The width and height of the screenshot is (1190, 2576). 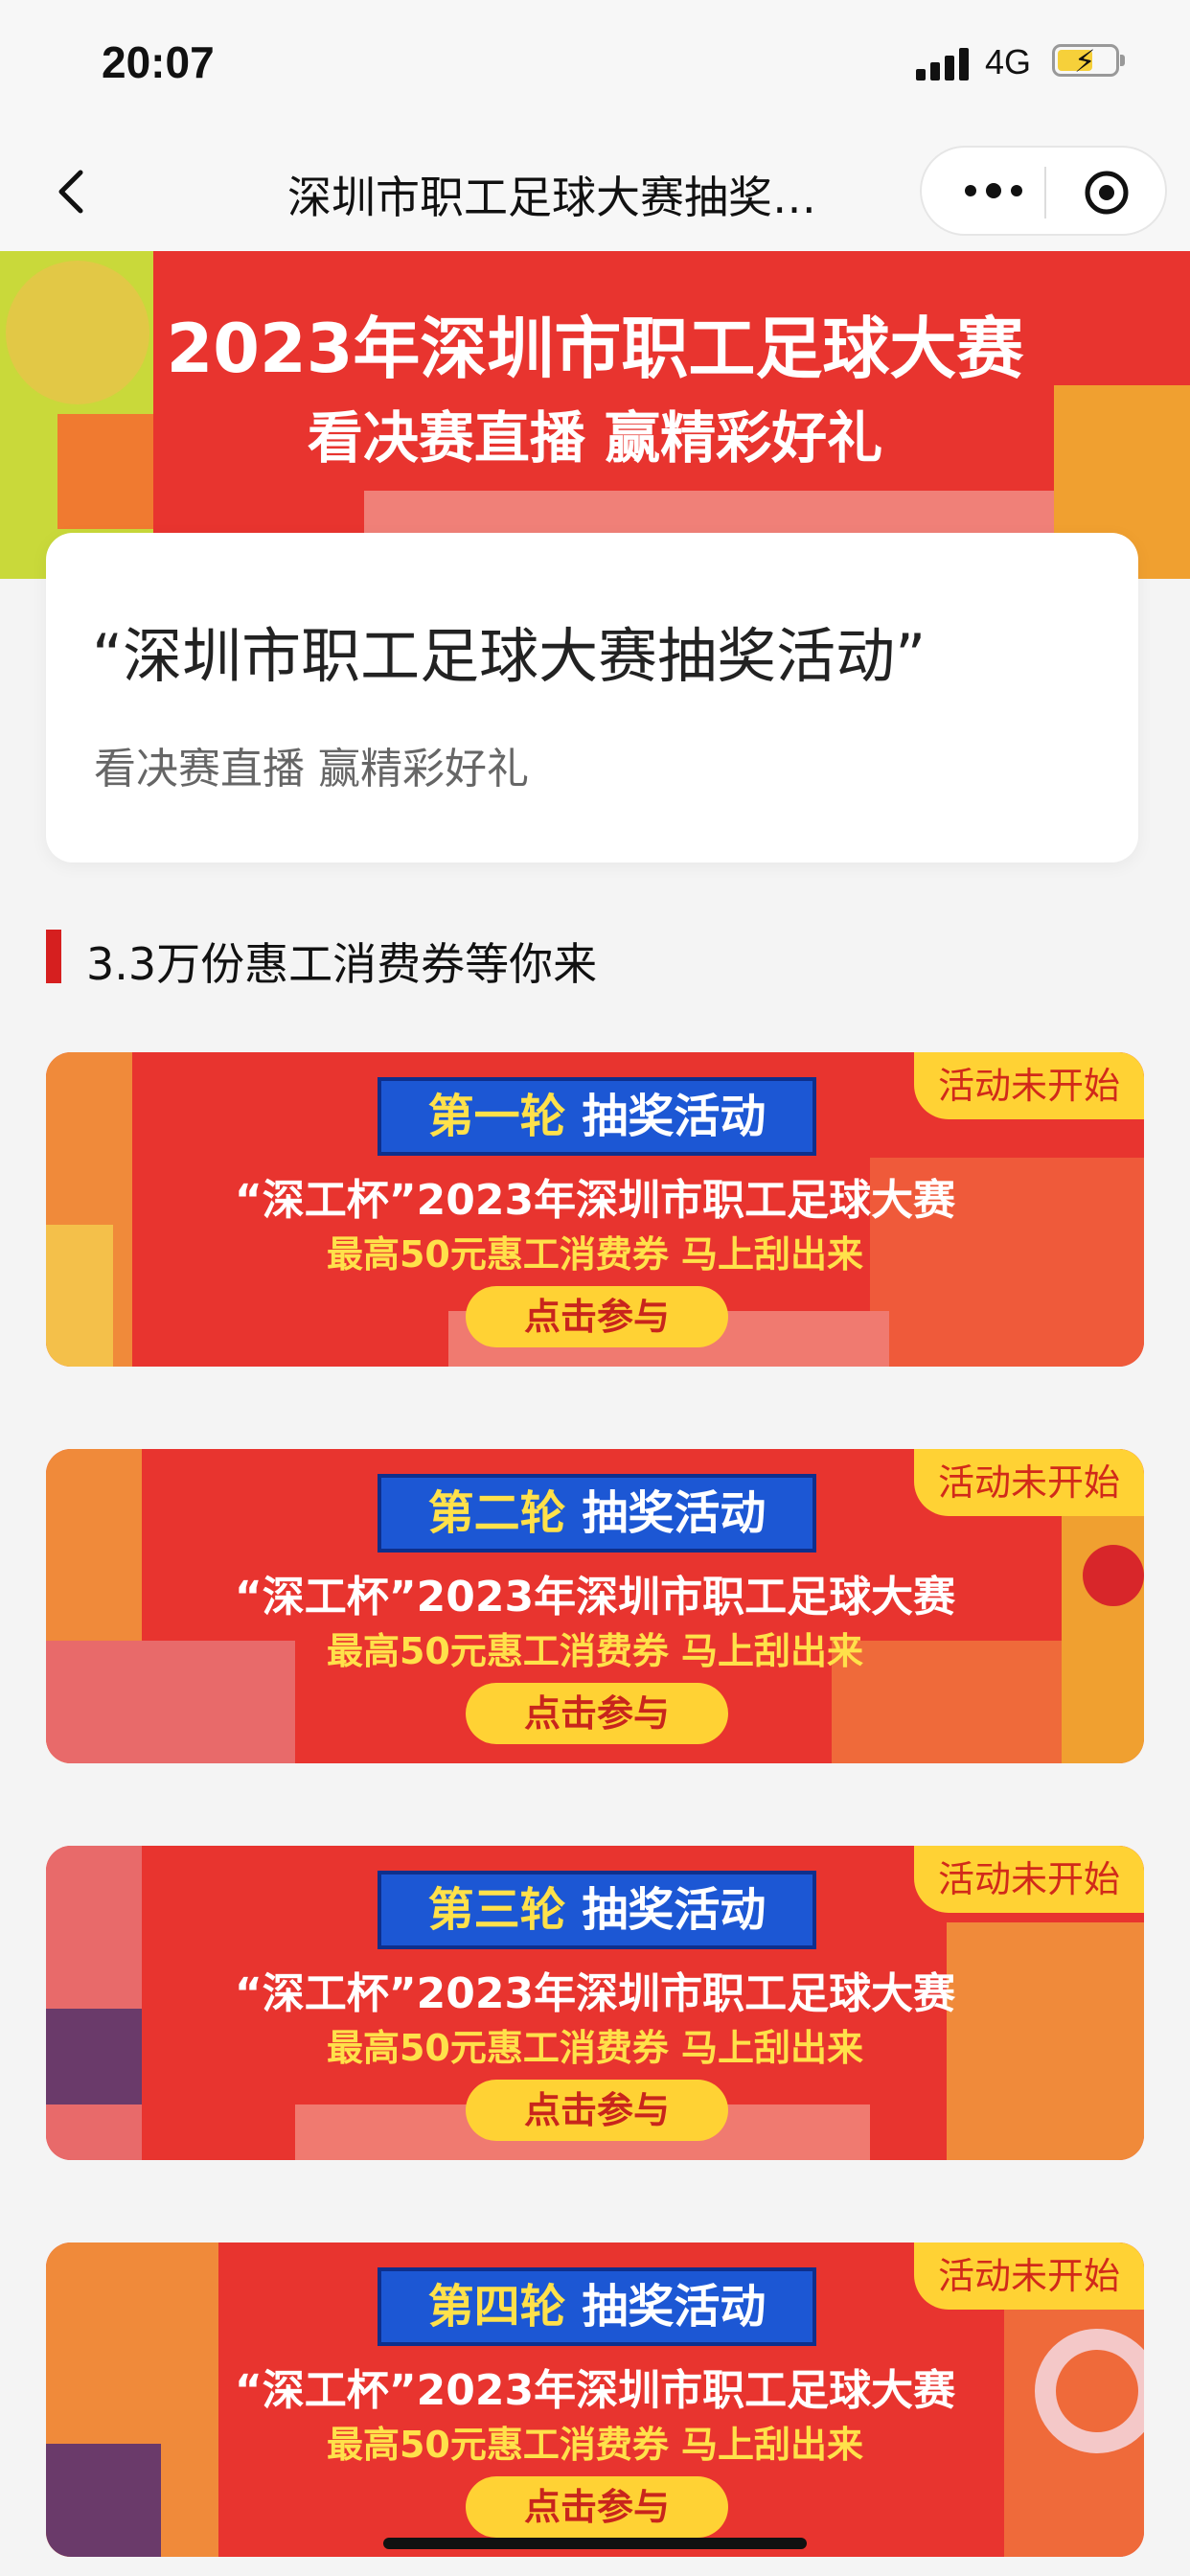 I want to click on back-icon, so click(x=74, y=191).